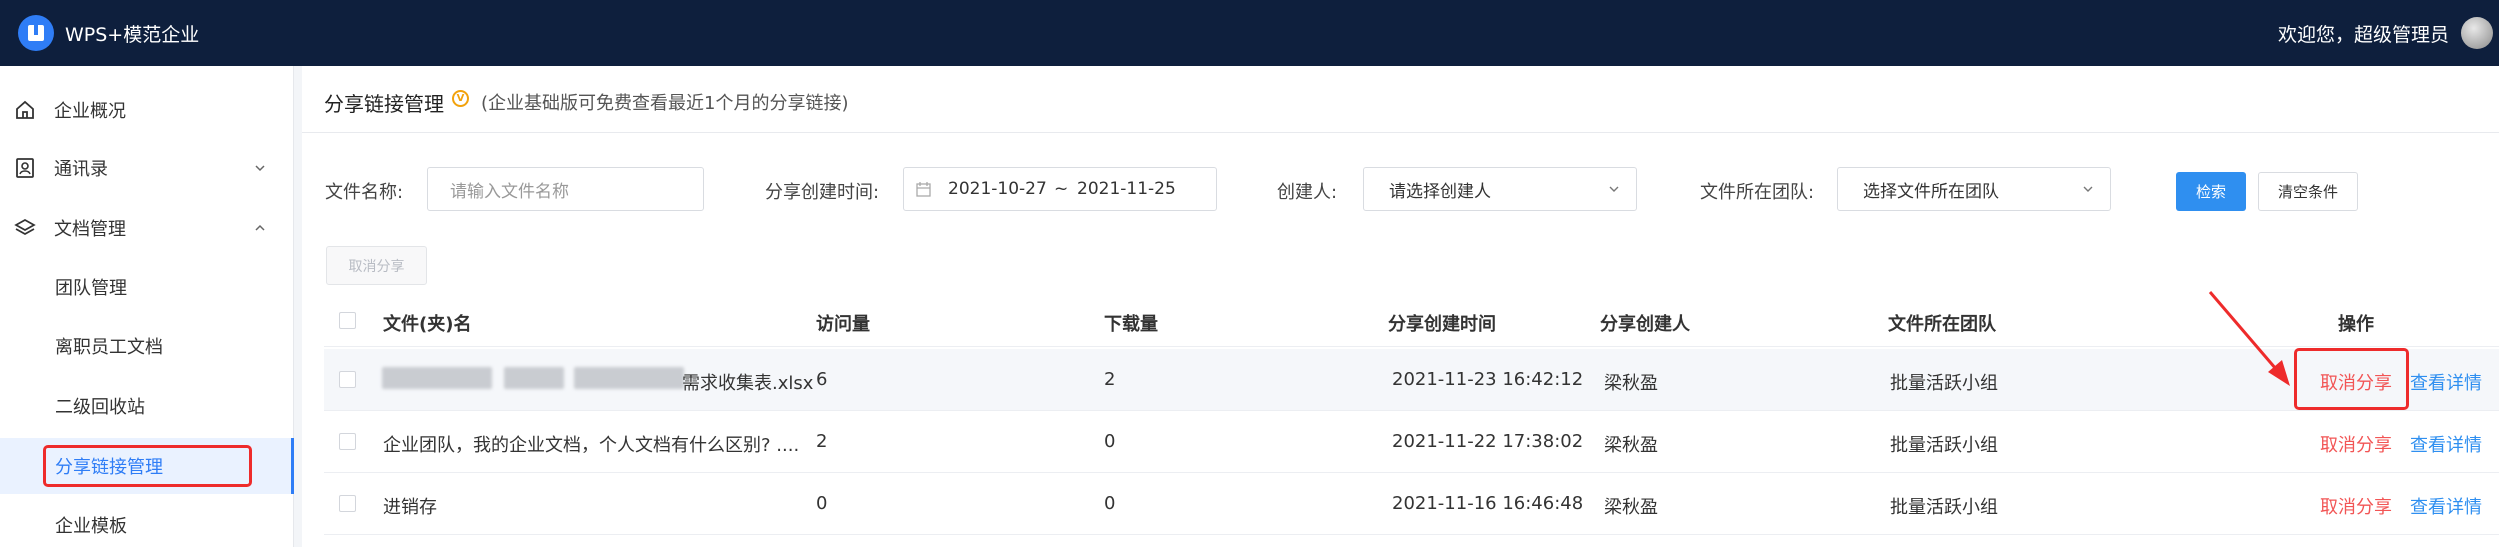 The image size is (2499, 547). Describe the element at coordinates (91, 288) in the screenshot. I see `sidebar-subitem-label: 团队管理` at that location.